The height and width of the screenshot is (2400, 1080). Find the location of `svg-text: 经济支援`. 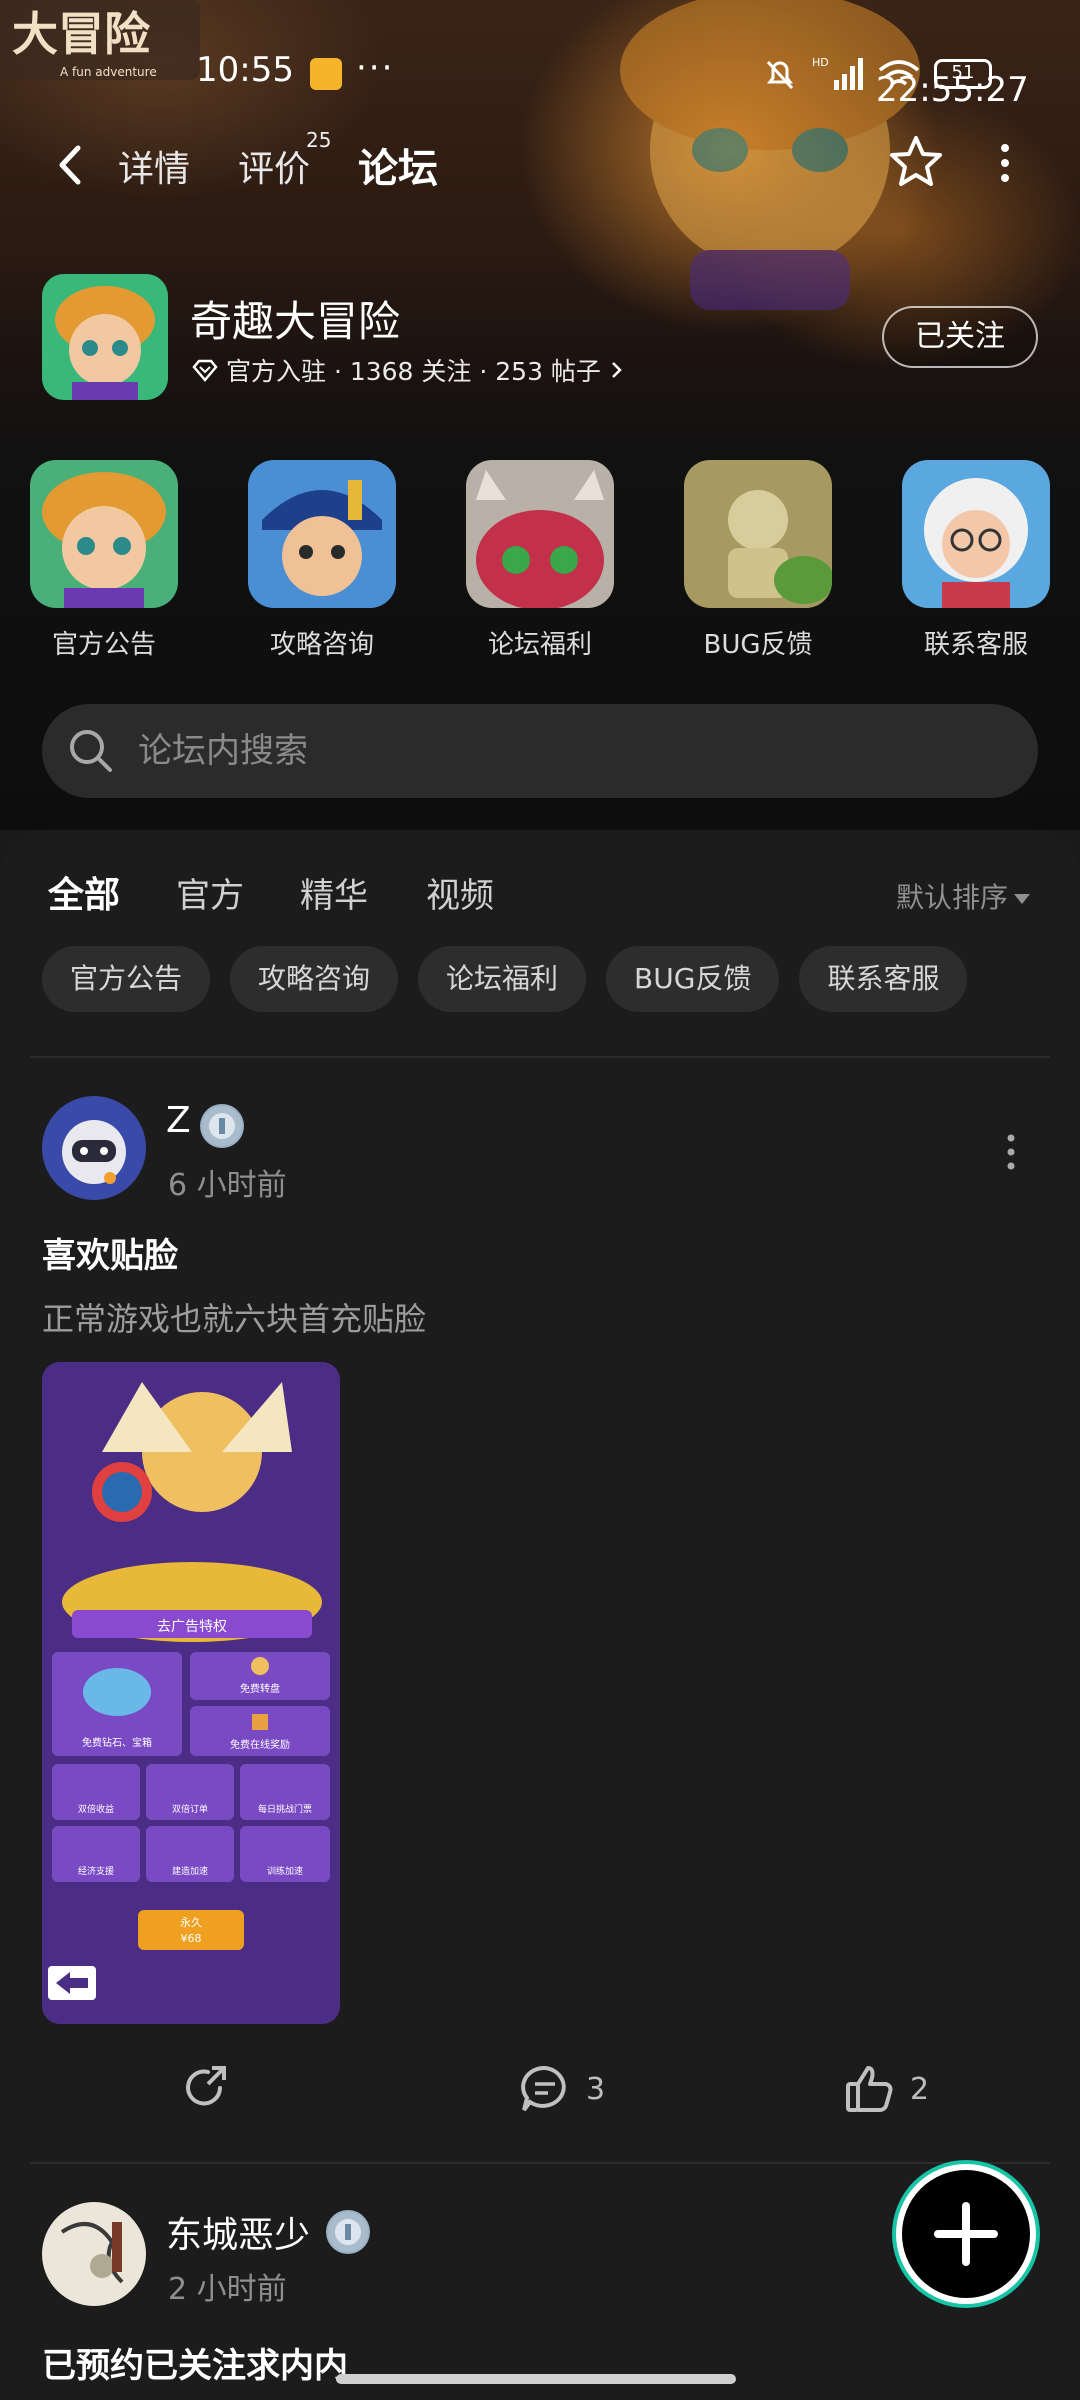

svg-text: 经济支援 is located at coordinates (96, 1871).